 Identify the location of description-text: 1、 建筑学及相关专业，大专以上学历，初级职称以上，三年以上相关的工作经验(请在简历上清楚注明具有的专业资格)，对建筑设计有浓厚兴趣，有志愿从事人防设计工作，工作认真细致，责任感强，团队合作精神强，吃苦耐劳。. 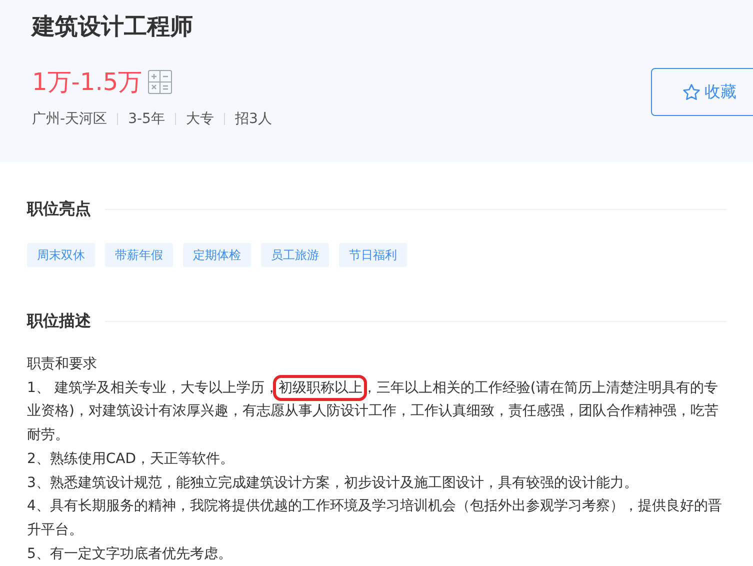
(377, 412).